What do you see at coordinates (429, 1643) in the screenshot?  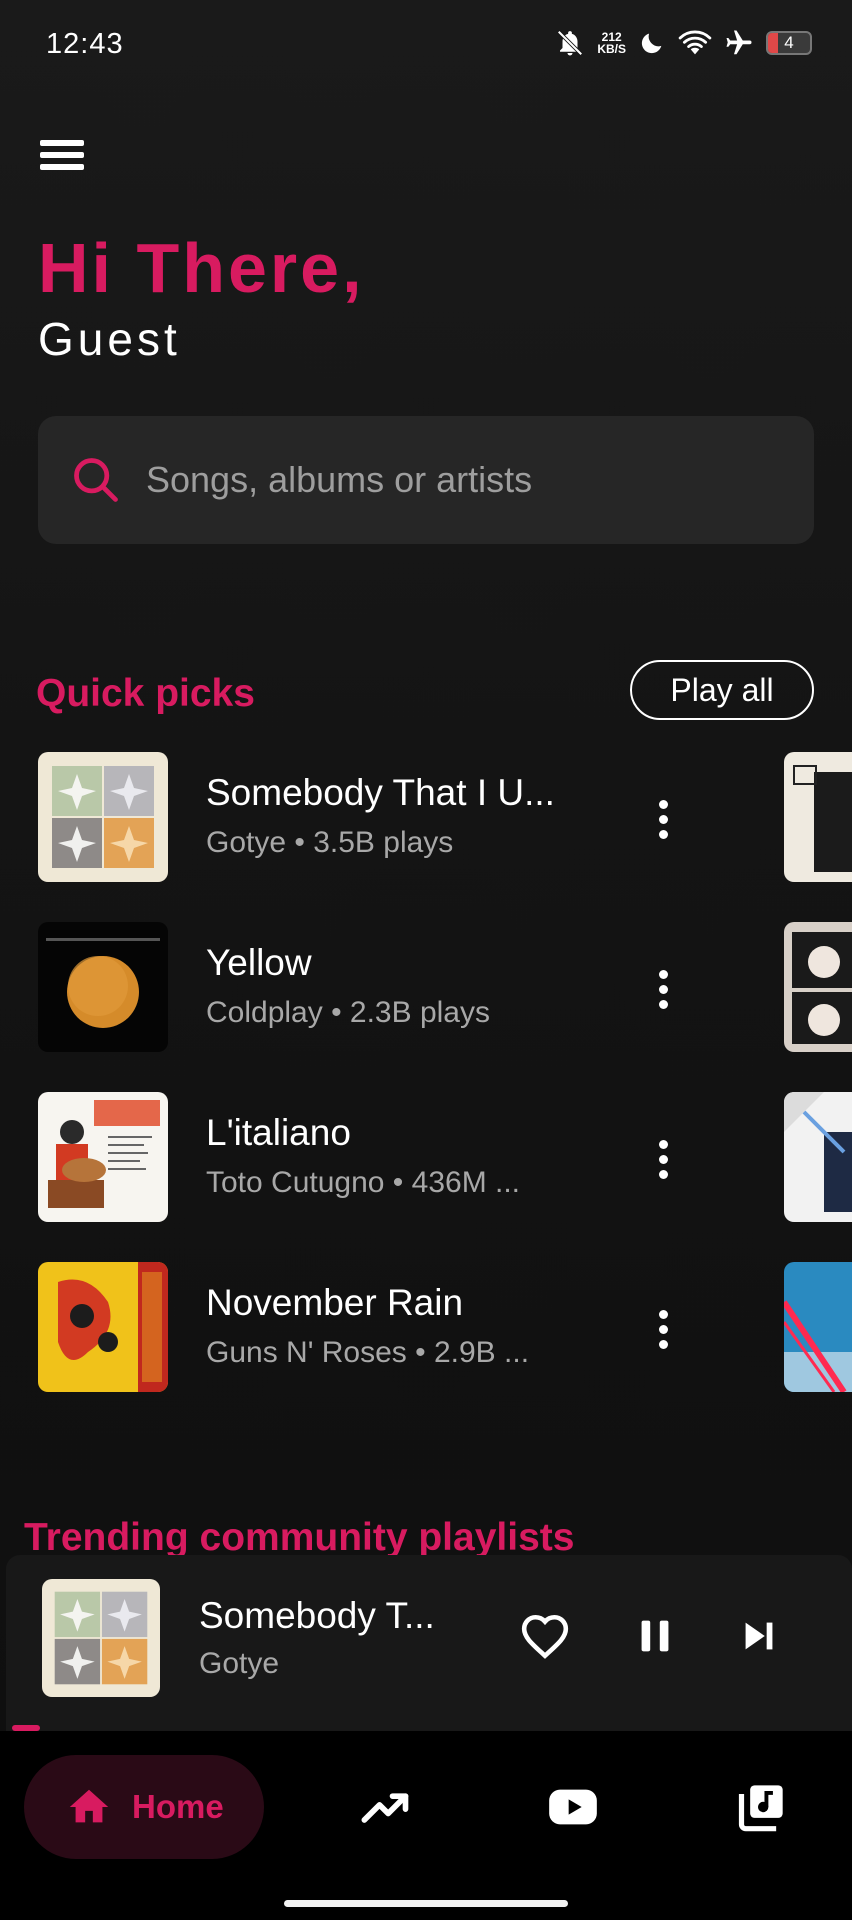 I see `mini-player: Somebody T... Gotye` at bounding box center [429, 1643].